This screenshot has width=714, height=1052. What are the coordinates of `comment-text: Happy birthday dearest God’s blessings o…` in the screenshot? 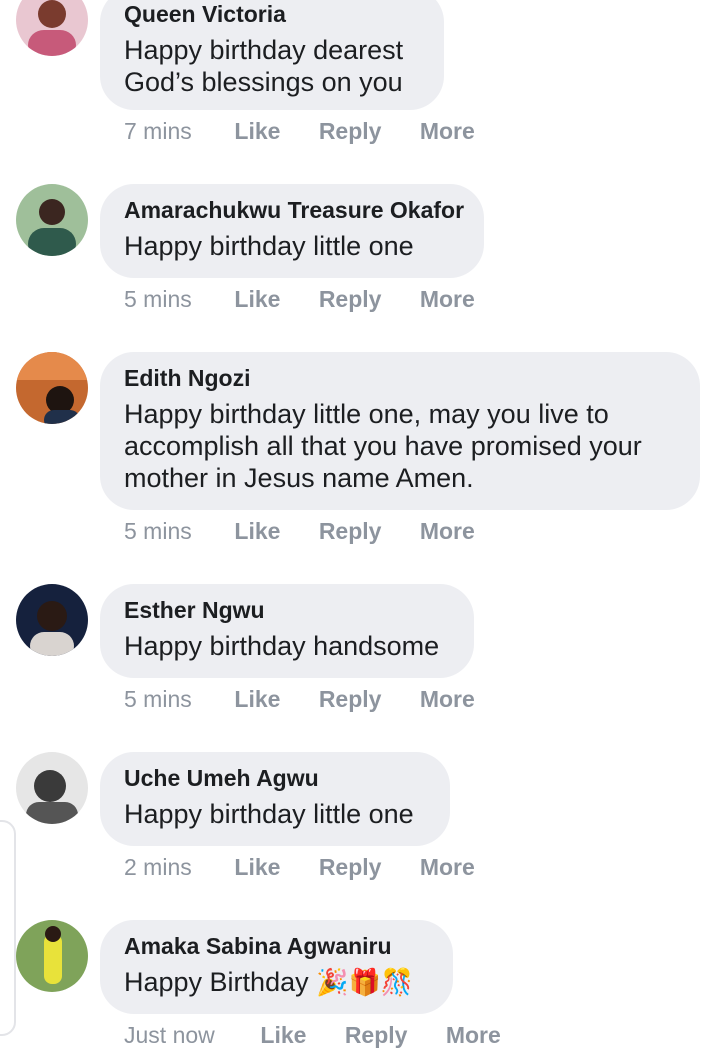 It's located at (264, 66).